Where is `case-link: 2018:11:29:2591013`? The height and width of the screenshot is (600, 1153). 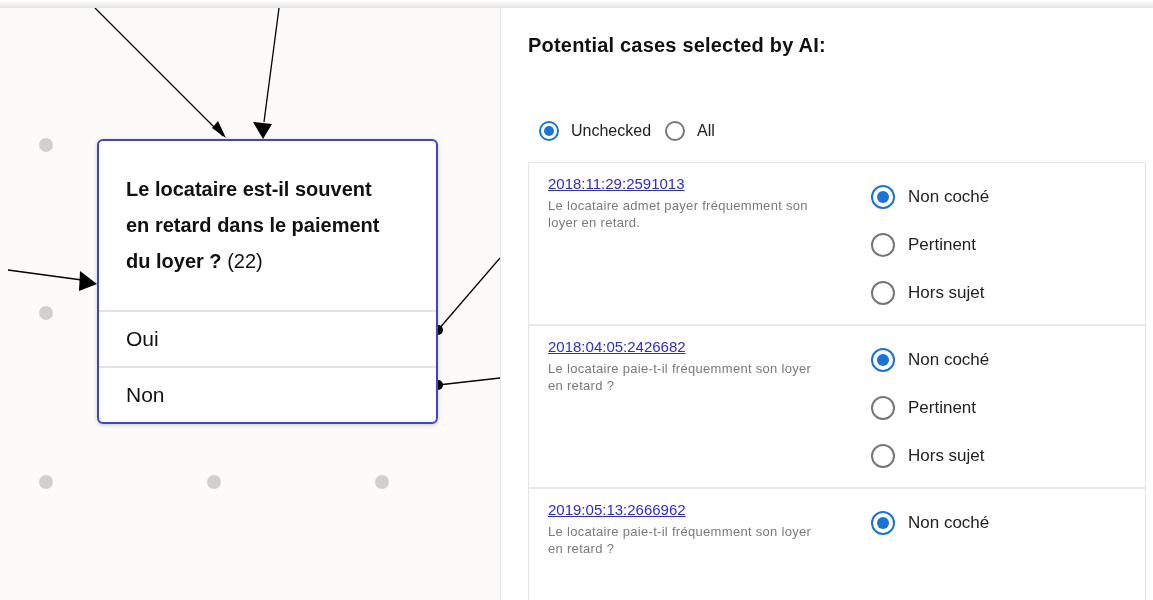
case-link: 2018:11:29:2591013 is located at coordinates (616, 183).